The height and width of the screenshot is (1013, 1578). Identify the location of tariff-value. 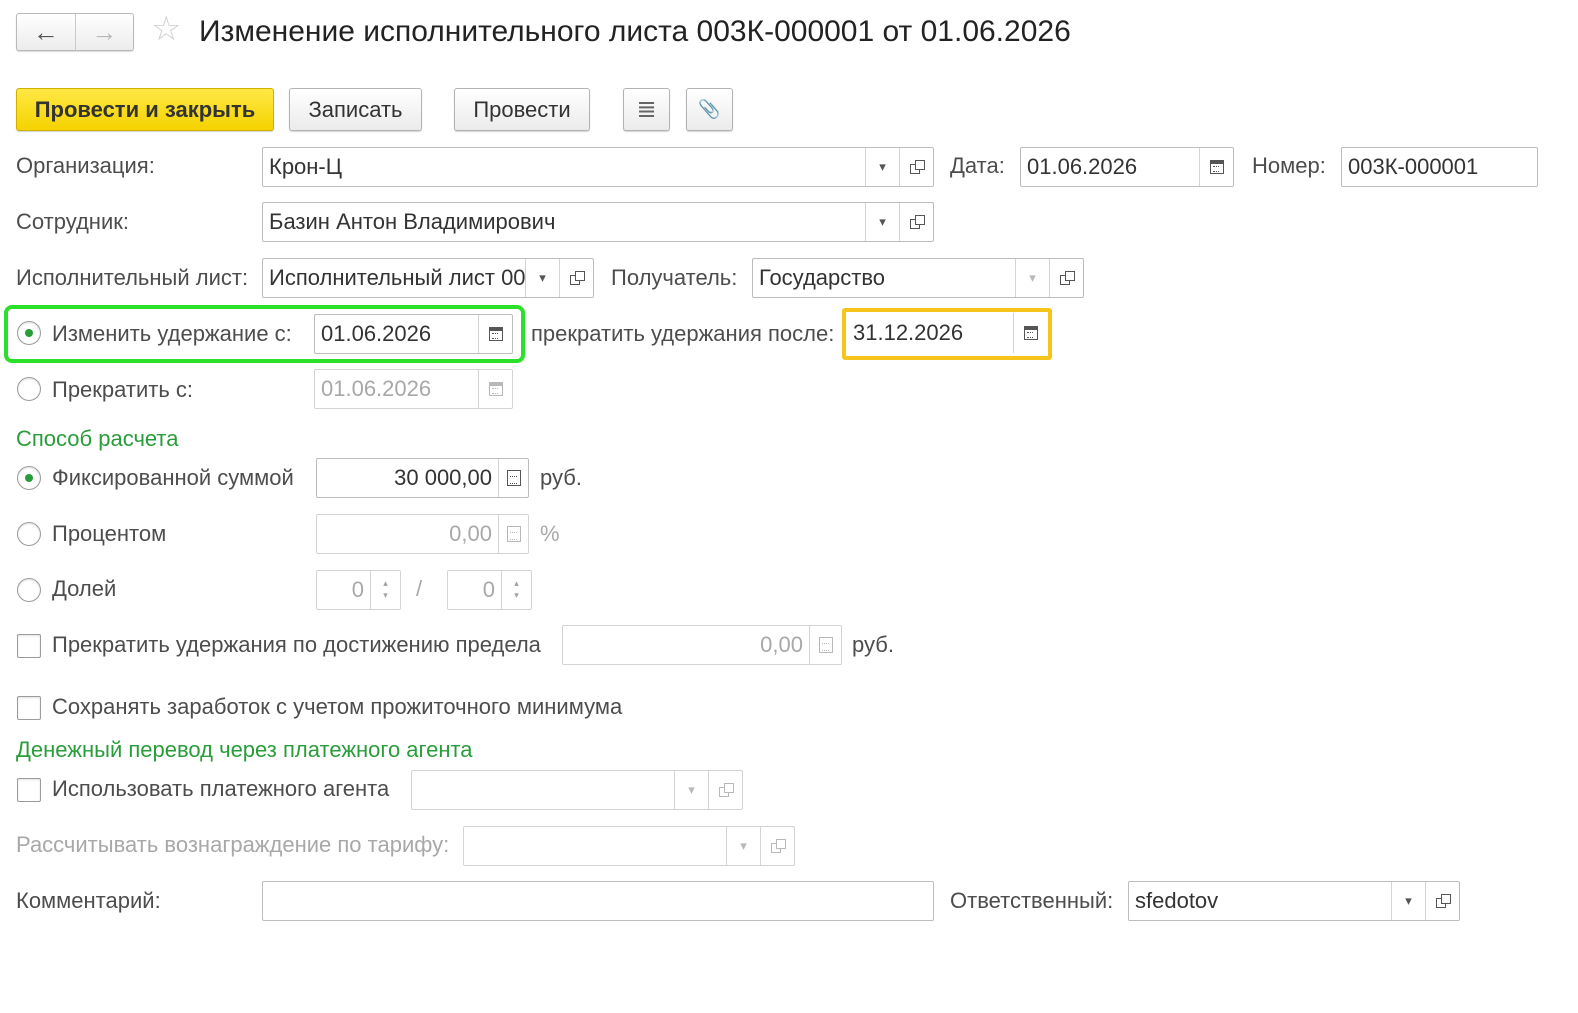
(595, 846).